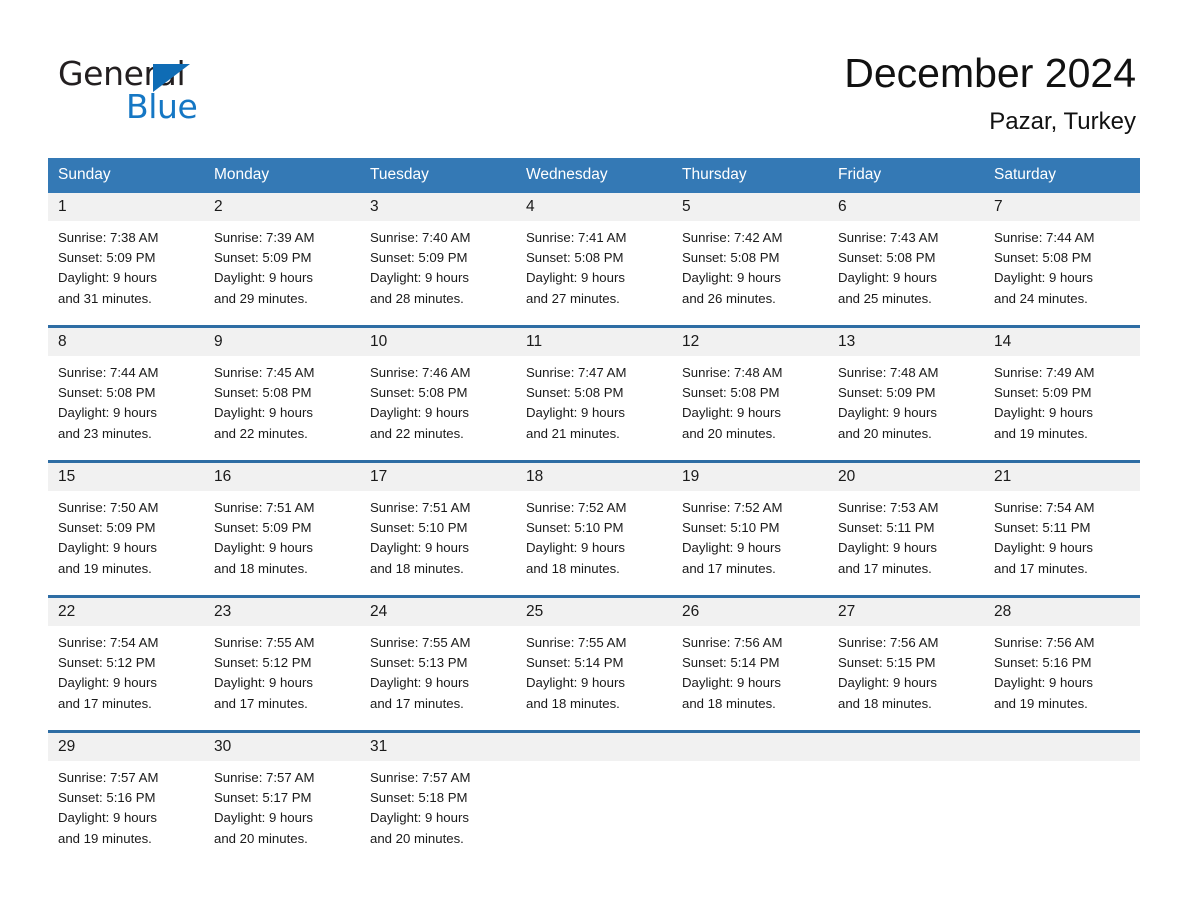  What do you see at coordinates (573, 298) in the screenshot?
I see `daylight-text-line2: and 27 minutes.` at bounding box center [573, 298].